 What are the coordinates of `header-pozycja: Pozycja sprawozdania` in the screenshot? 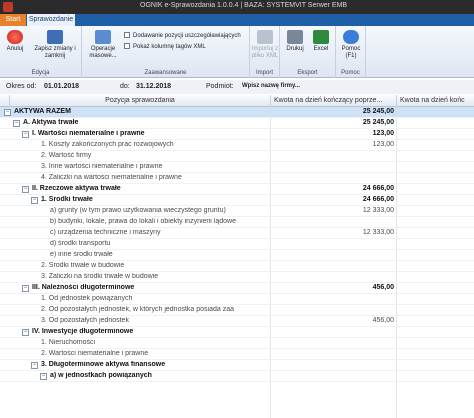 It's located at (140, 100).